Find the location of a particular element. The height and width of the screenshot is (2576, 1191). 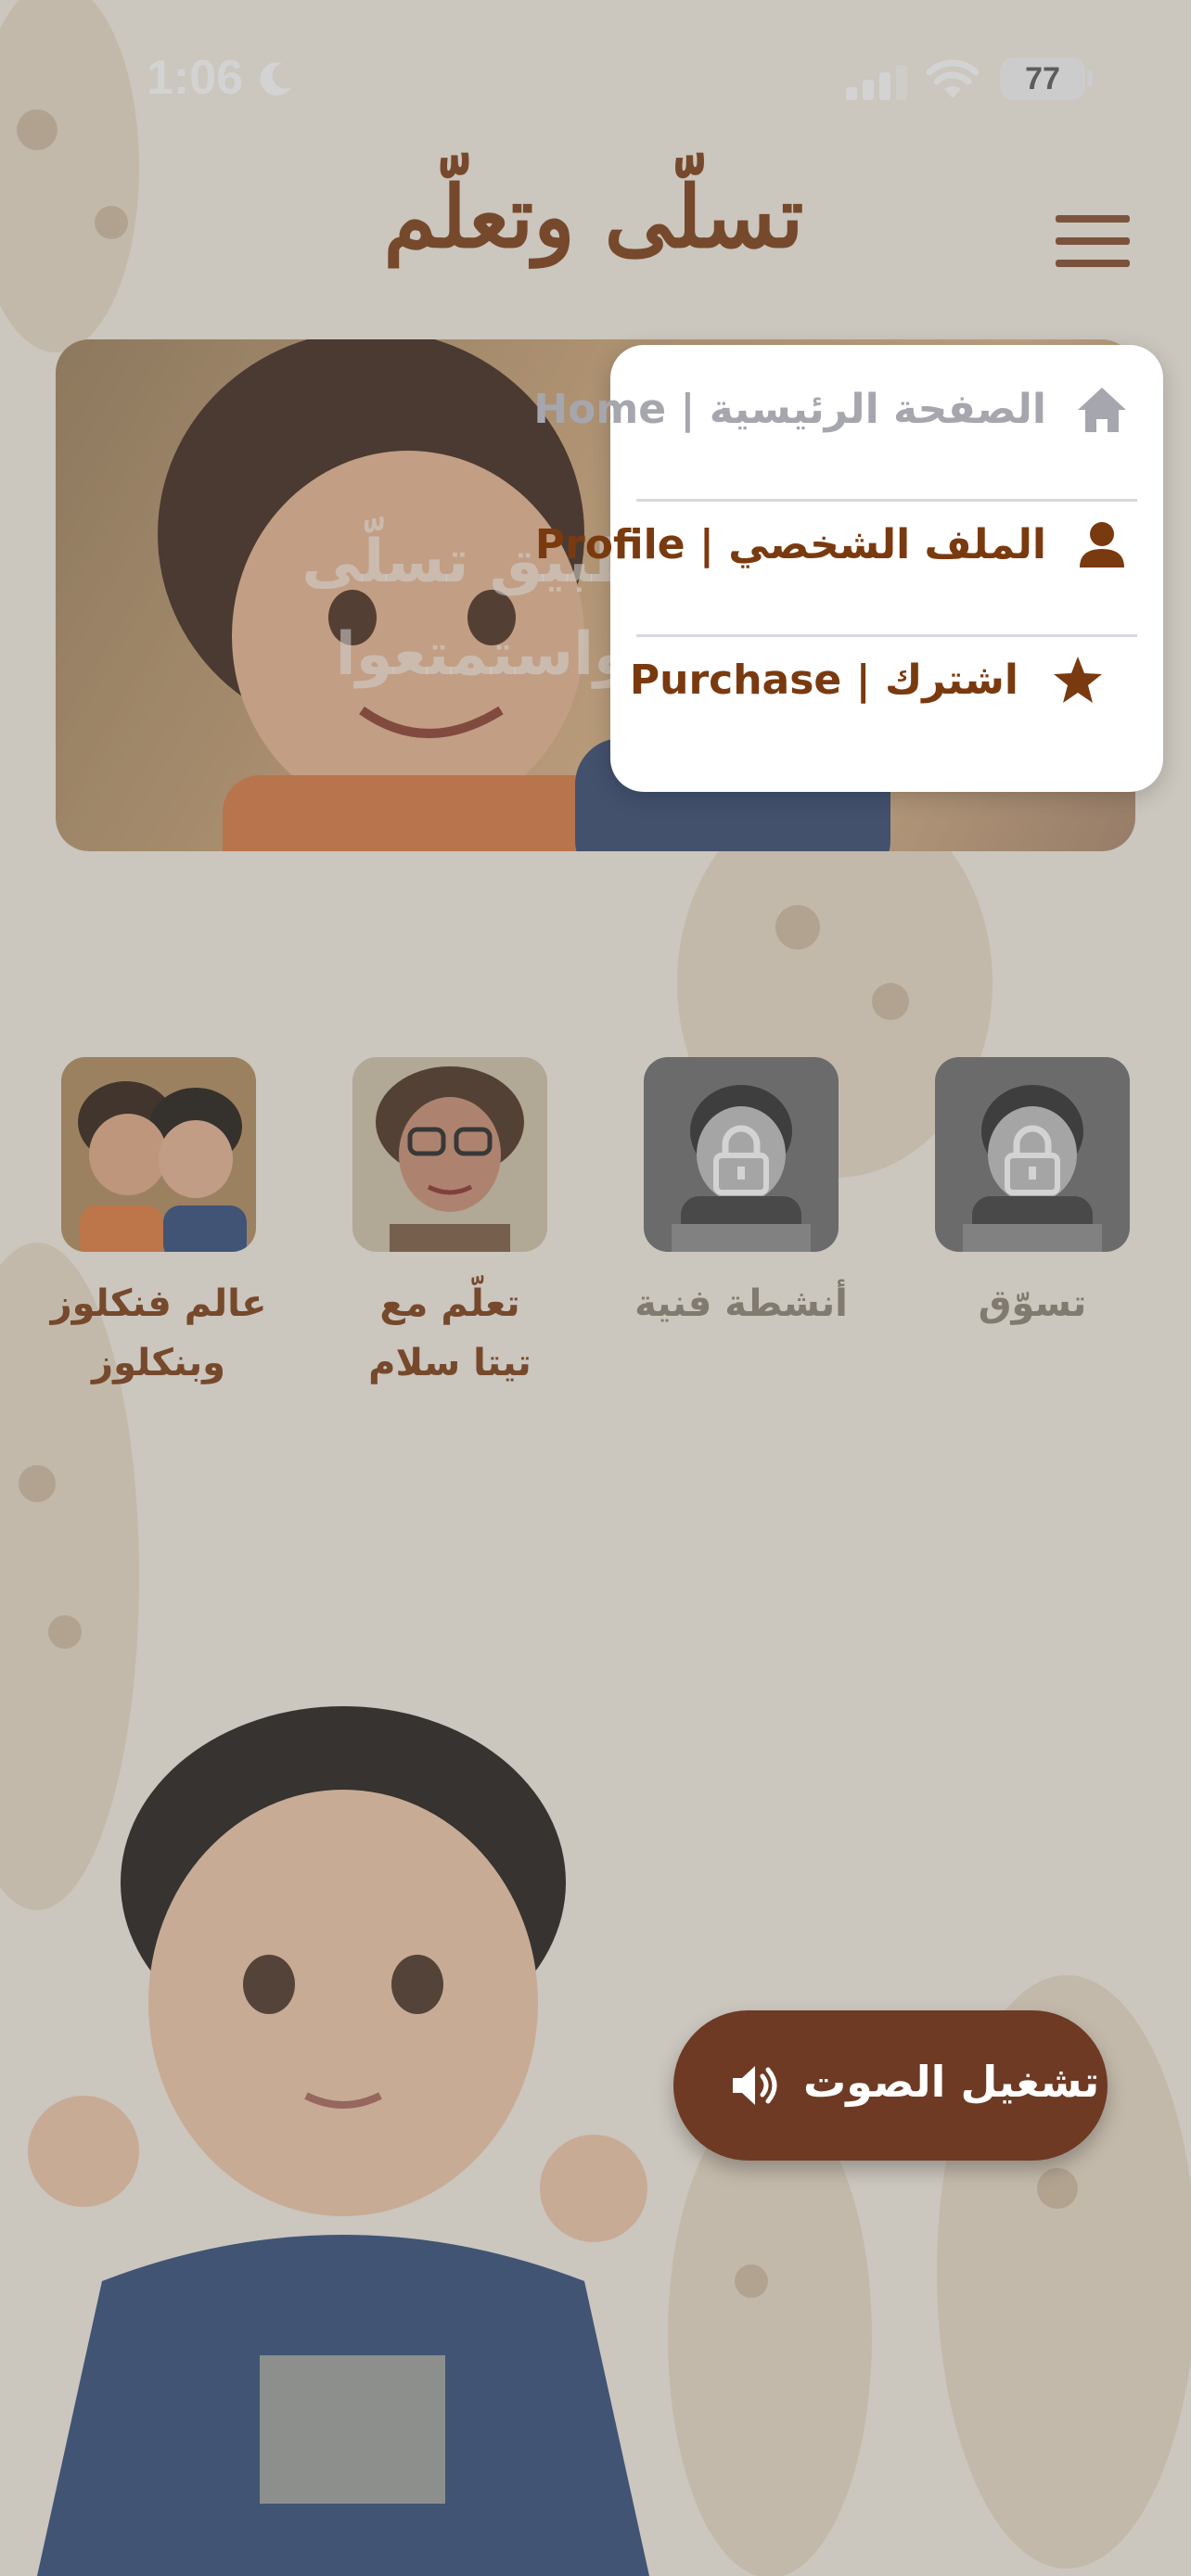

menu-item-label: Profile | الملف الشخصي is located at coordinates (790, 545).